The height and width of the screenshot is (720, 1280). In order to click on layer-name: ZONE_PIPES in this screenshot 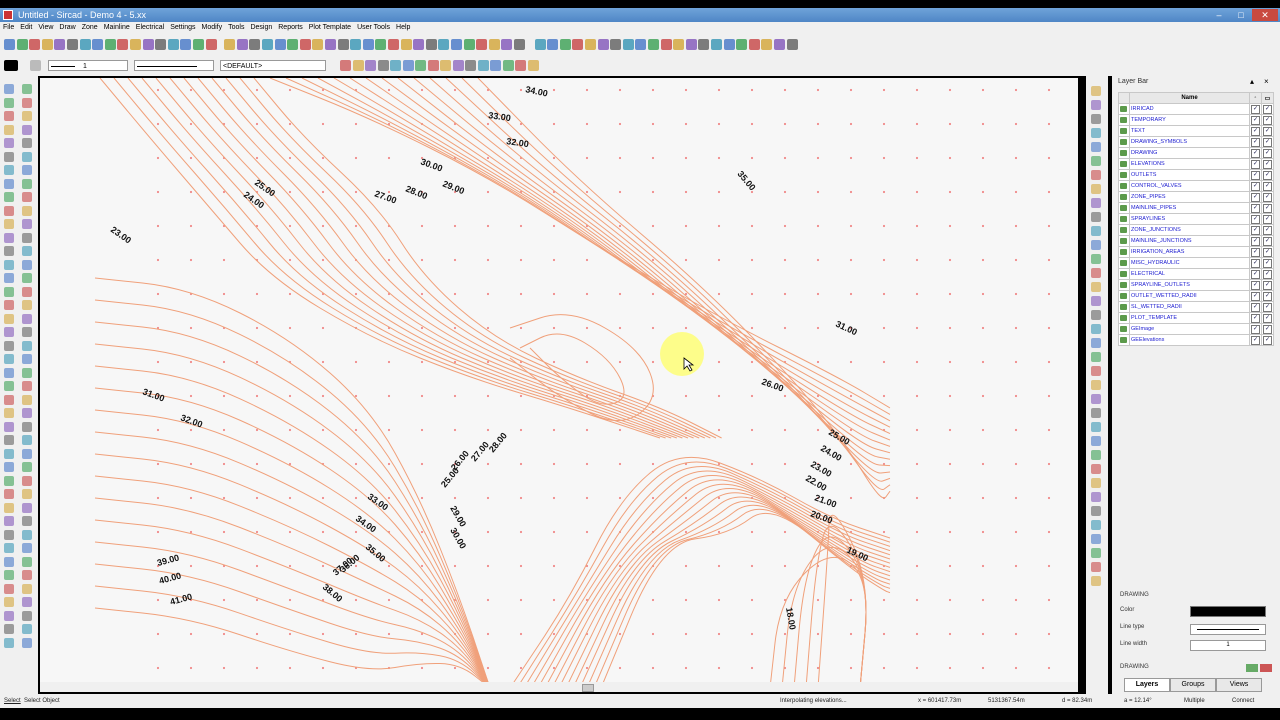, I will do `click(1189, 197)`.